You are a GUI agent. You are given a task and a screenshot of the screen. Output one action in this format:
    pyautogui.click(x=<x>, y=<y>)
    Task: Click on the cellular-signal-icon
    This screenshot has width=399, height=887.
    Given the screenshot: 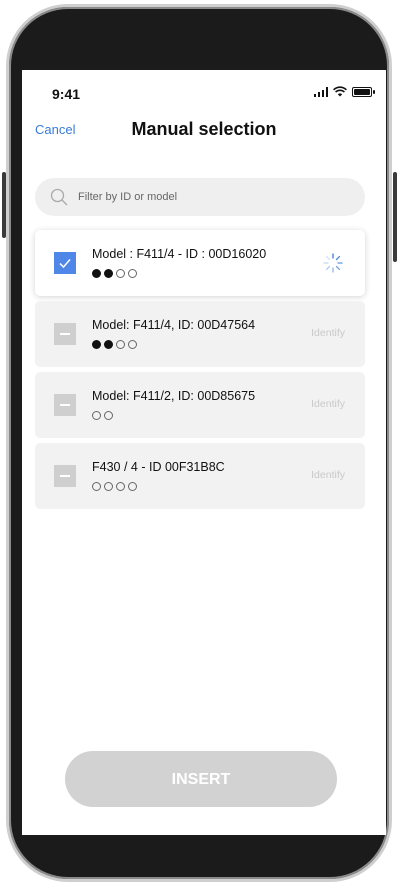 What is the action you would take?
    pyautogui.click(x=320, y=91)
    